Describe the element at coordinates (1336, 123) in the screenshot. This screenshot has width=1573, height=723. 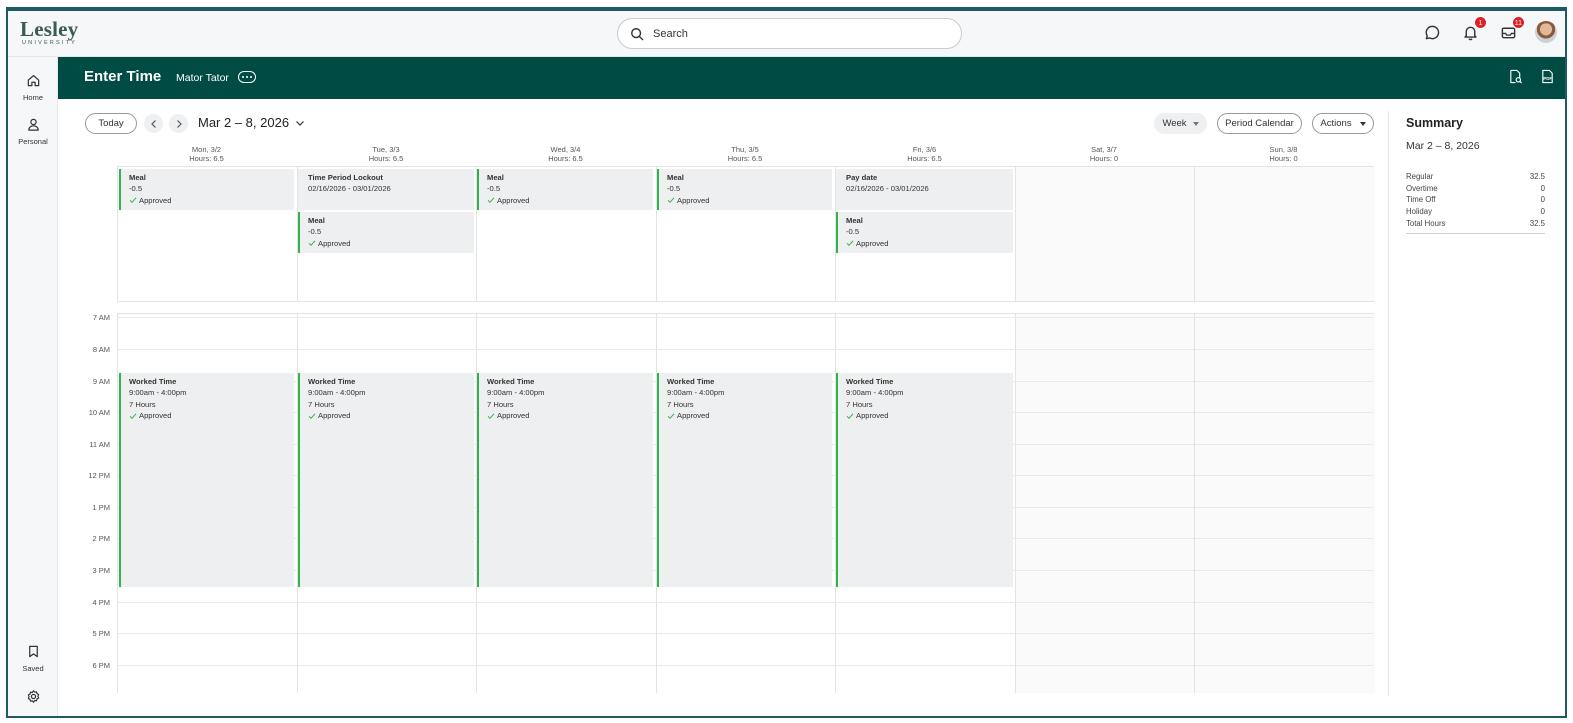
I see `actions-label: Actions` at that location.